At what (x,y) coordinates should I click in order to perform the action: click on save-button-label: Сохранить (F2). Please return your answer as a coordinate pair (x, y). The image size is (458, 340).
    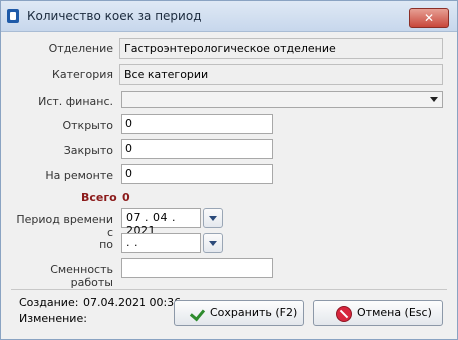
    Looking at the image, I should click on (254, 312).